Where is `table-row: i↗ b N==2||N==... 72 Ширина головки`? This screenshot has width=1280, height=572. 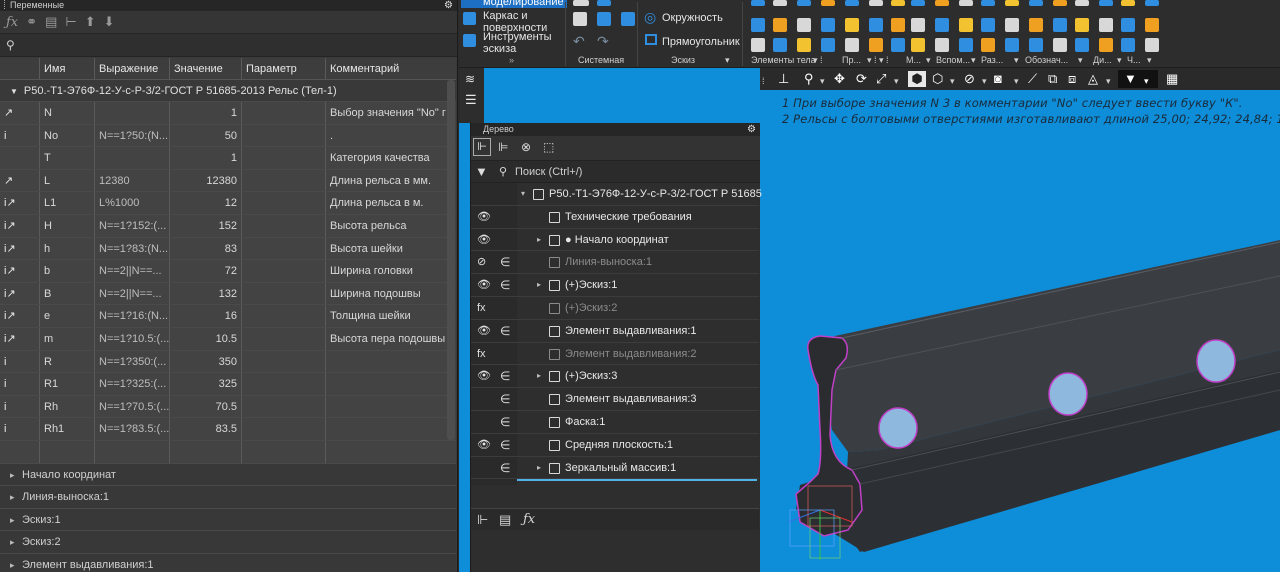
table-row: i↗ b N==2||N==... 72 Ширина головки is located at coordinates (228, 271).